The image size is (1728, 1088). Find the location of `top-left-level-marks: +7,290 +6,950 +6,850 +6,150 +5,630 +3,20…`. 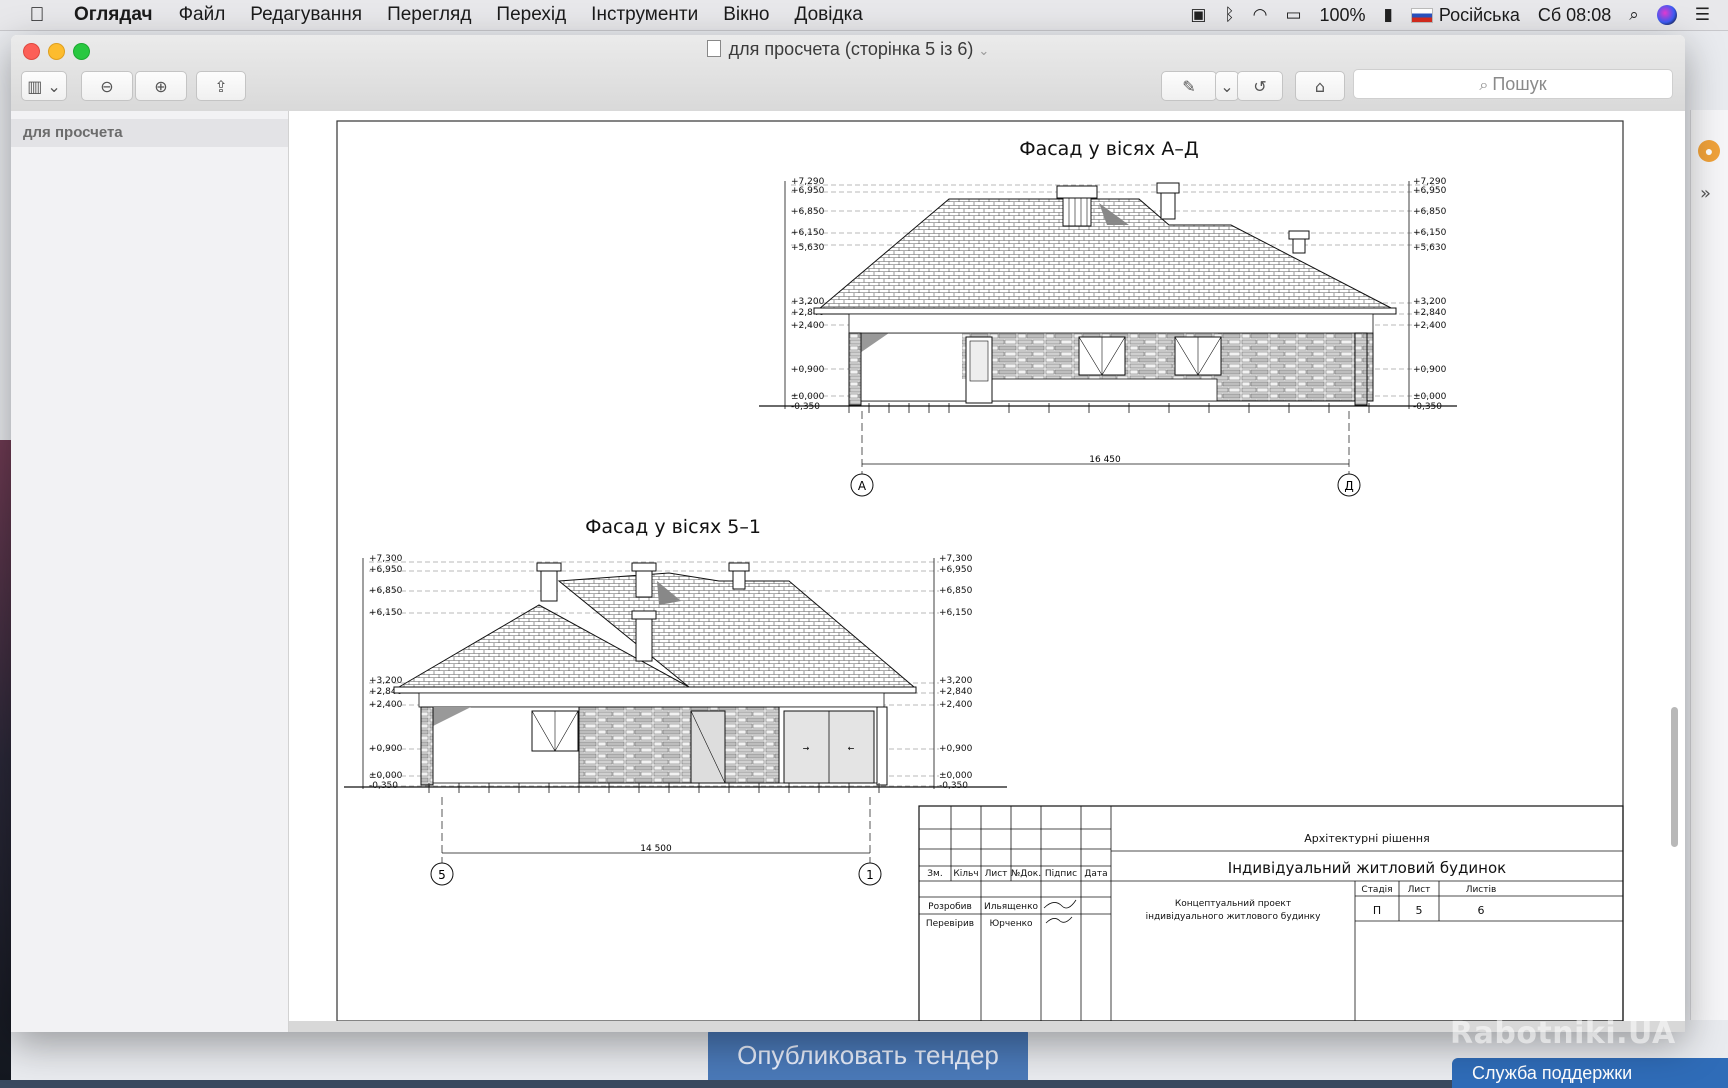

top-left-level-marks: +7,290 +6,950 +6,850 +6,150 +5,630 +3,20… is located at coordinates (804, 294).